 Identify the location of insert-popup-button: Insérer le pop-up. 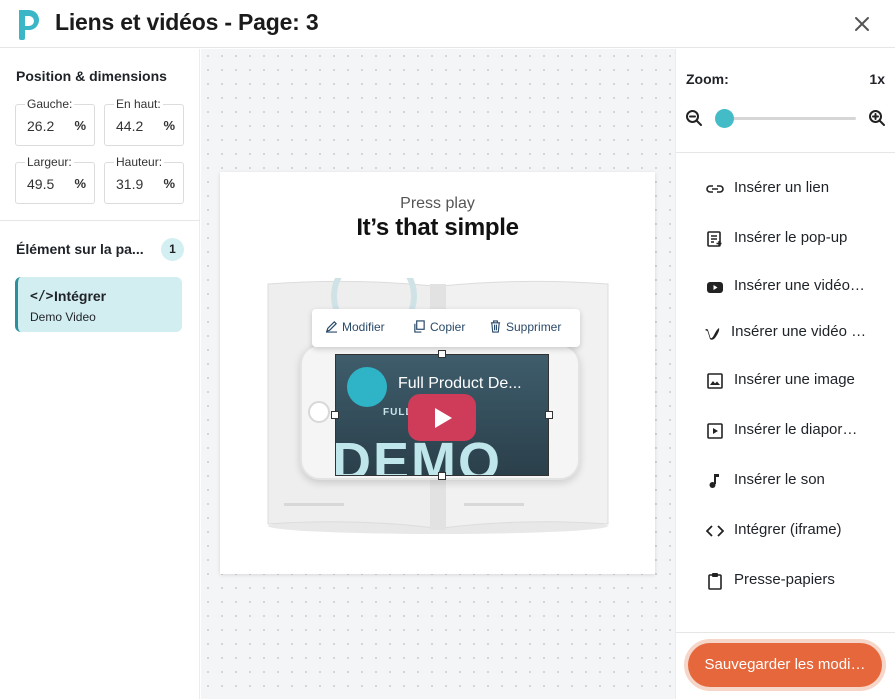
(791, 238).